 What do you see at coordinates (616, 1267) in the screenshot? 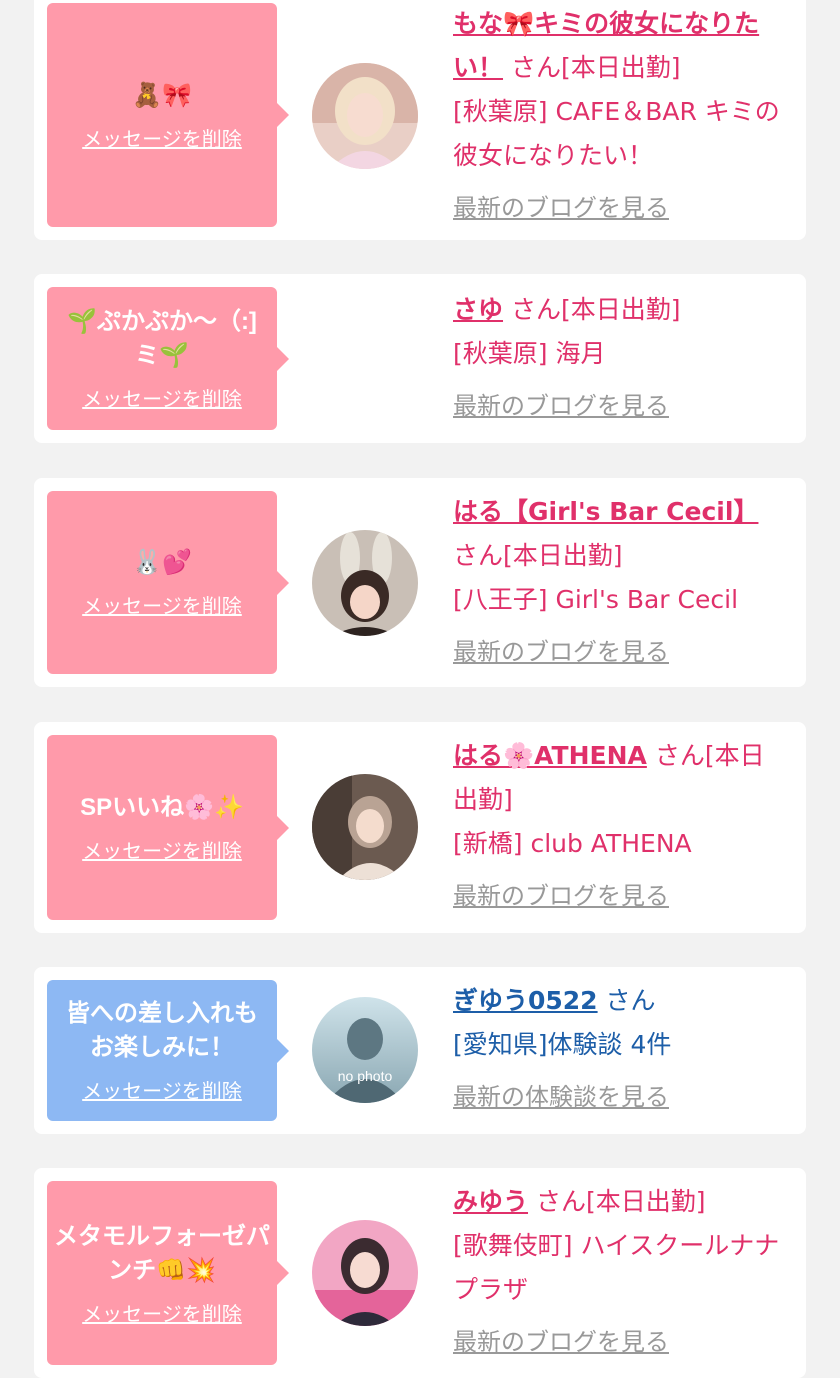
I see `shop-text: [歌舞伎町] ハイスクールナナプラザ` at bounding box center [616, 1267].